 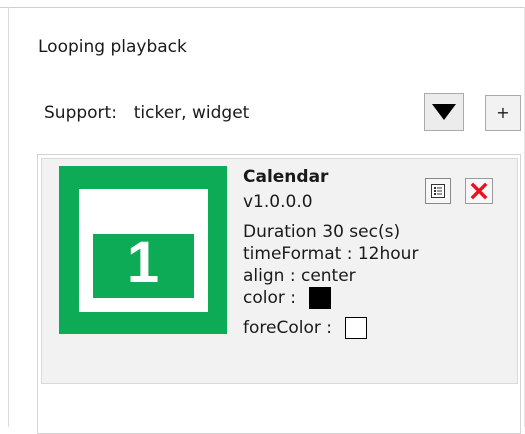 I want to click on support-info: Support: ticker, widget, so click(x=146, y=113).